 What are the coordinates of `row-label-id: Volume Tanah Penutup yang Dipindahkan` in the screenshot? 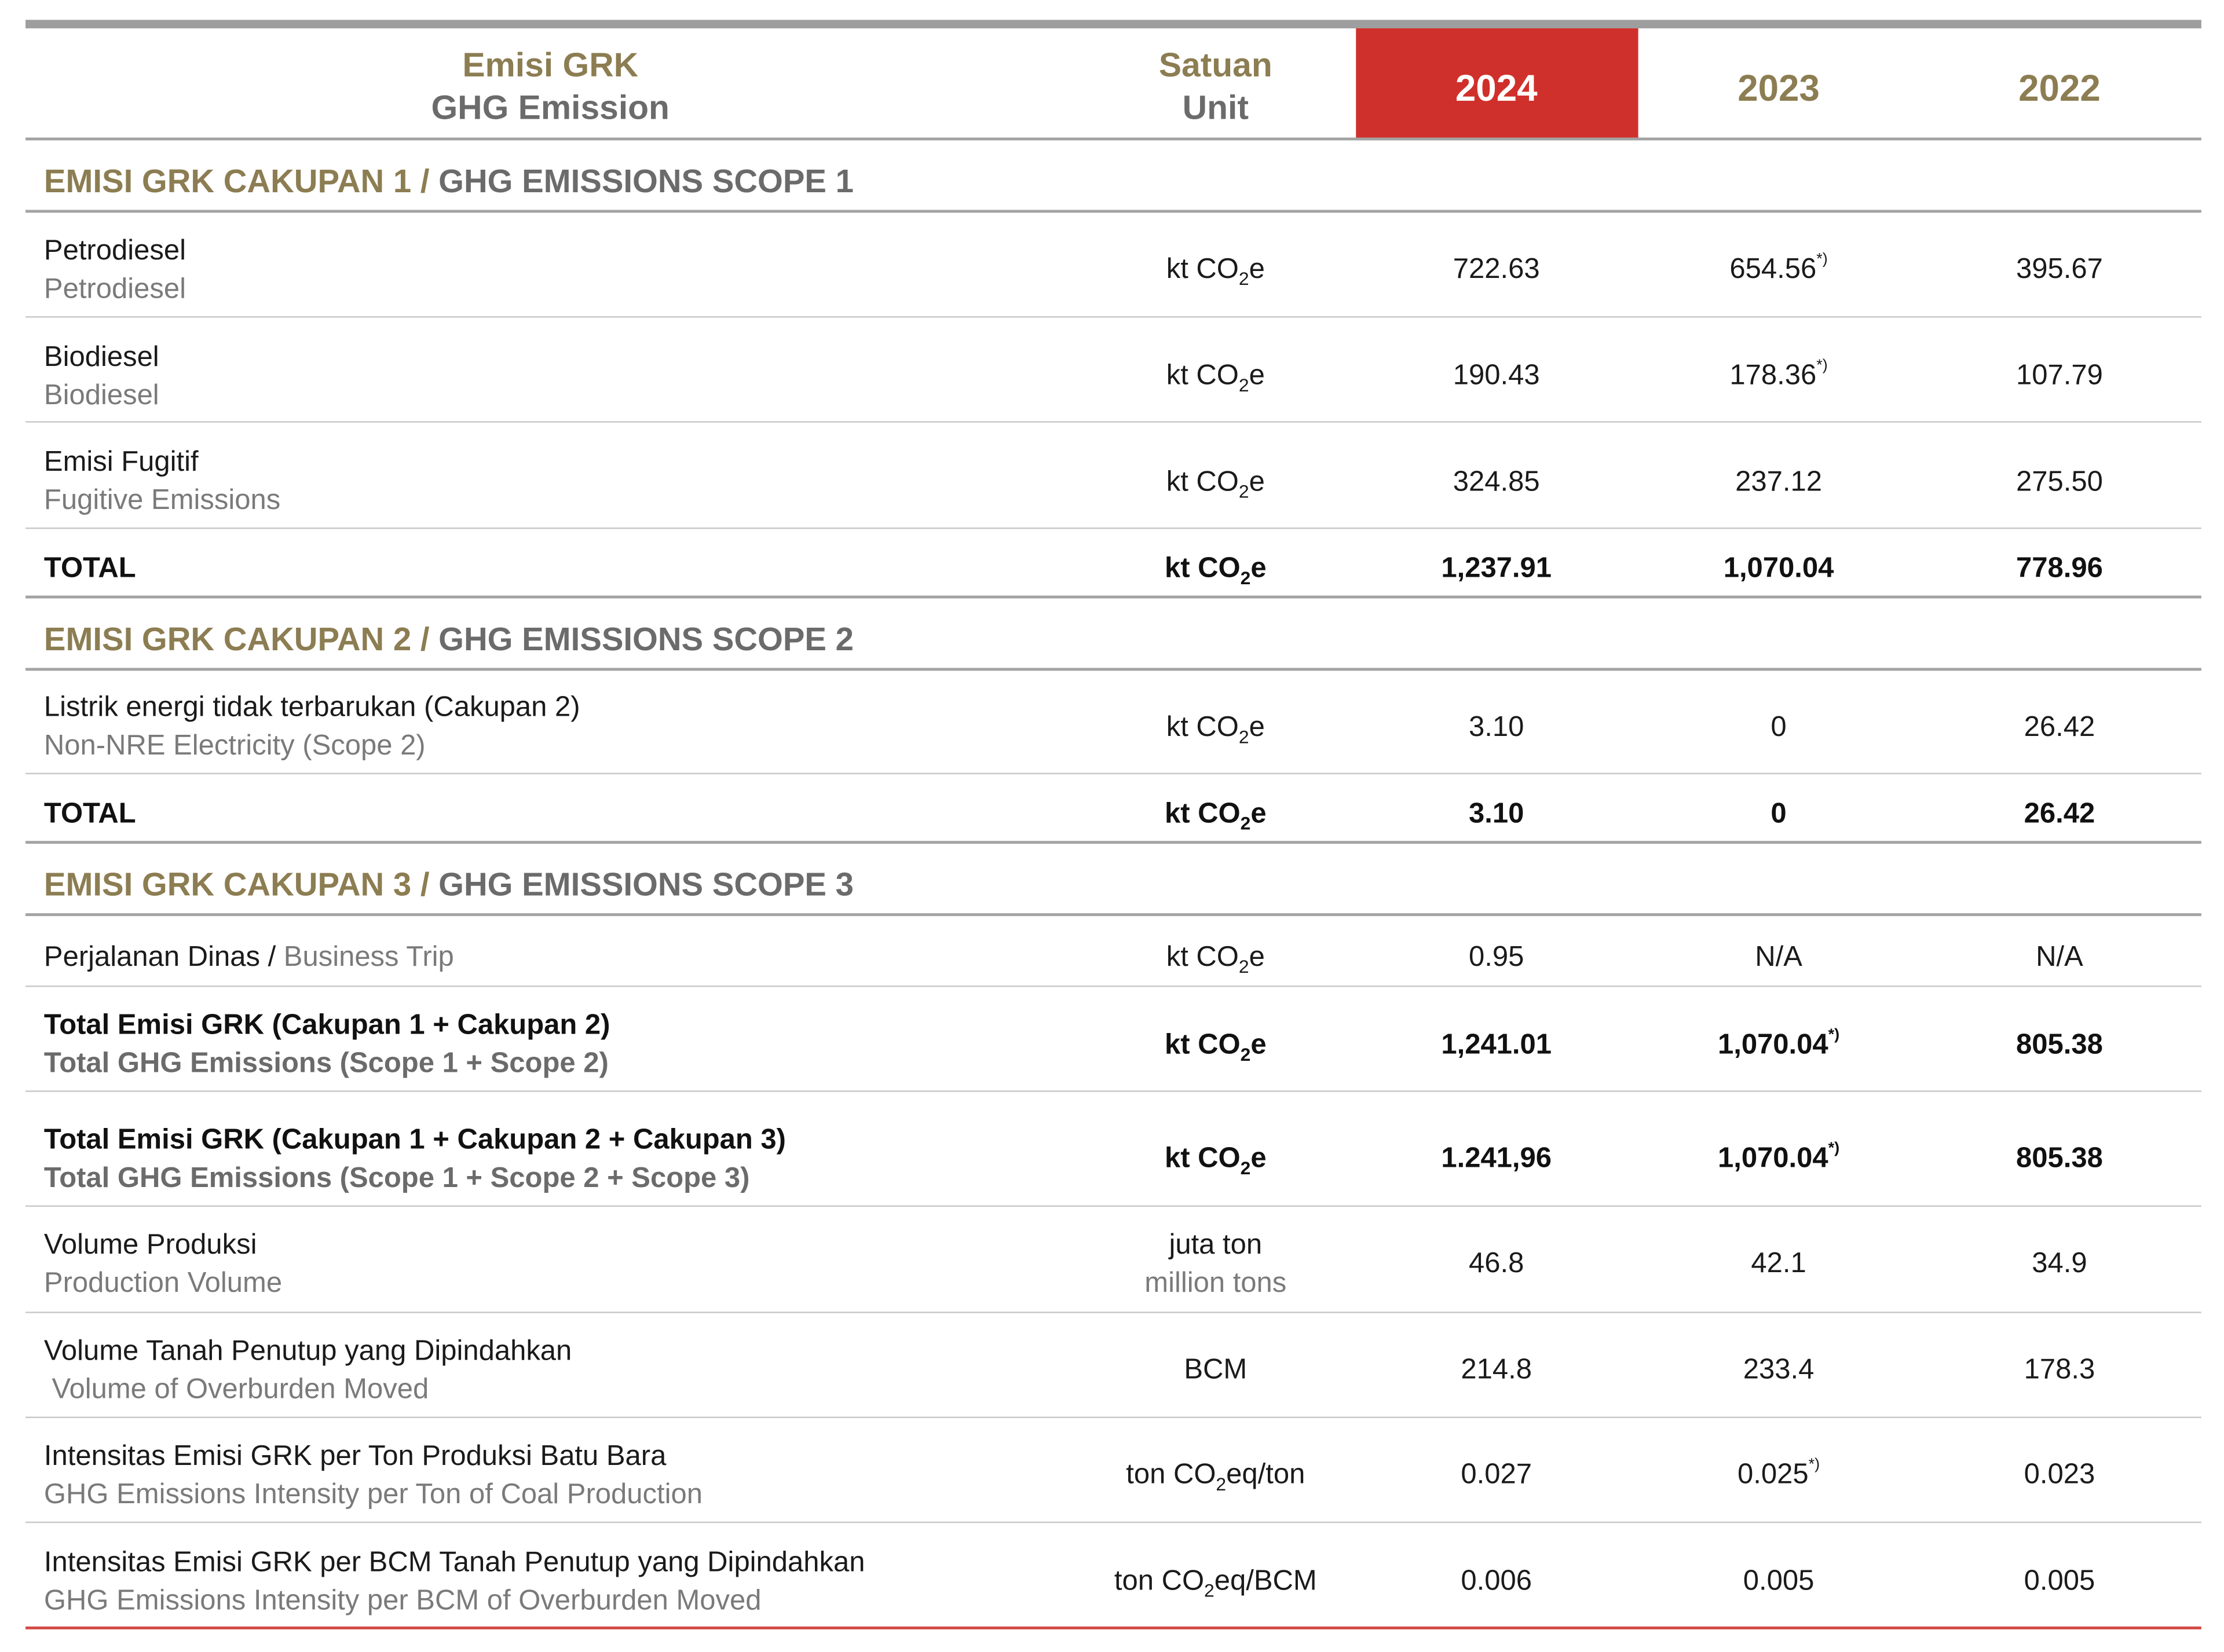 It's located at (307, 1351).